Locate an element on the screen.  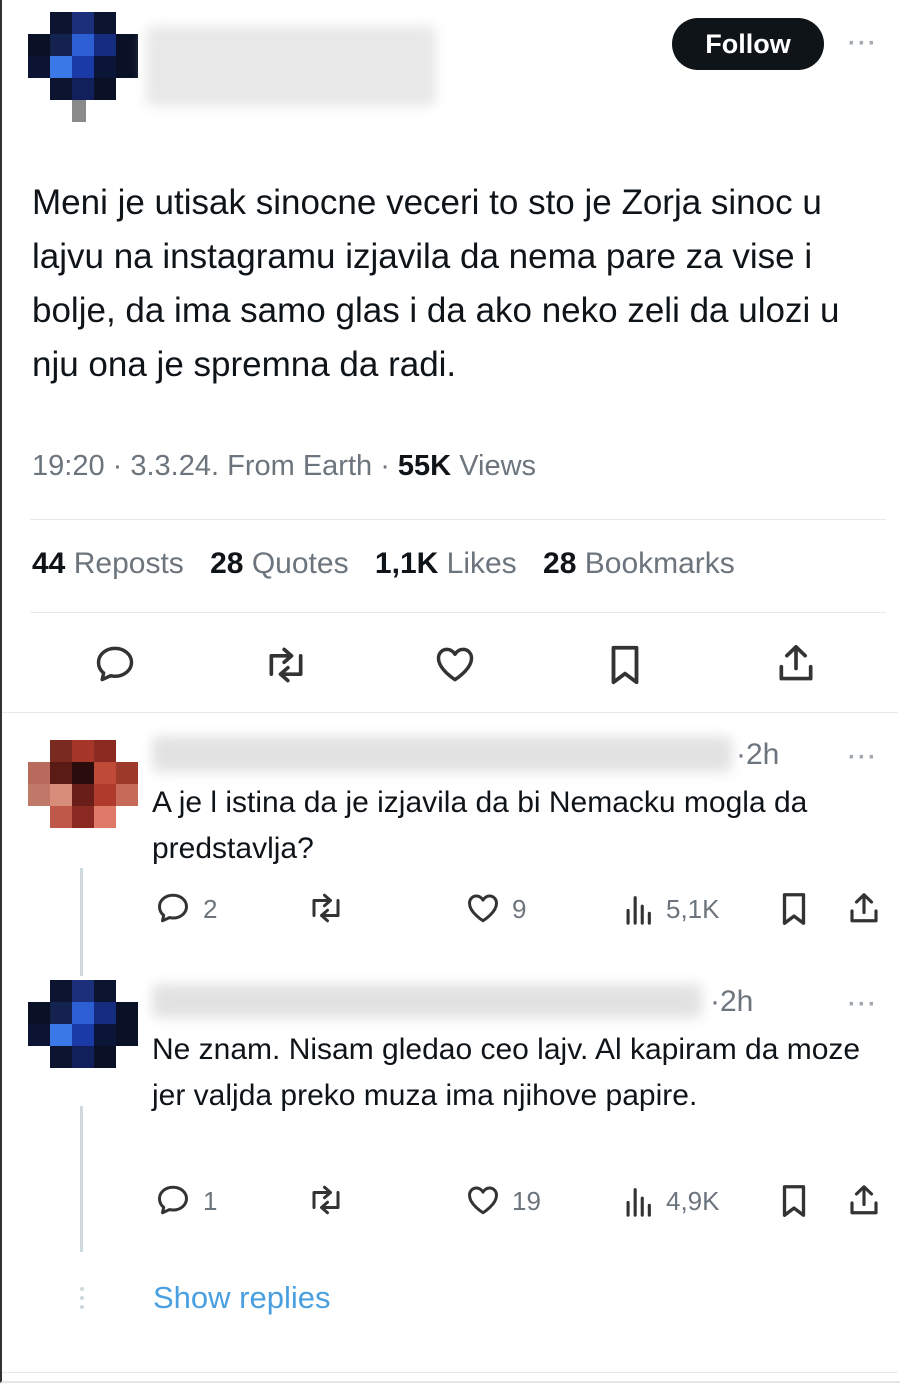
show-replies-link: Show replies is located at coordinates (241, 1298).